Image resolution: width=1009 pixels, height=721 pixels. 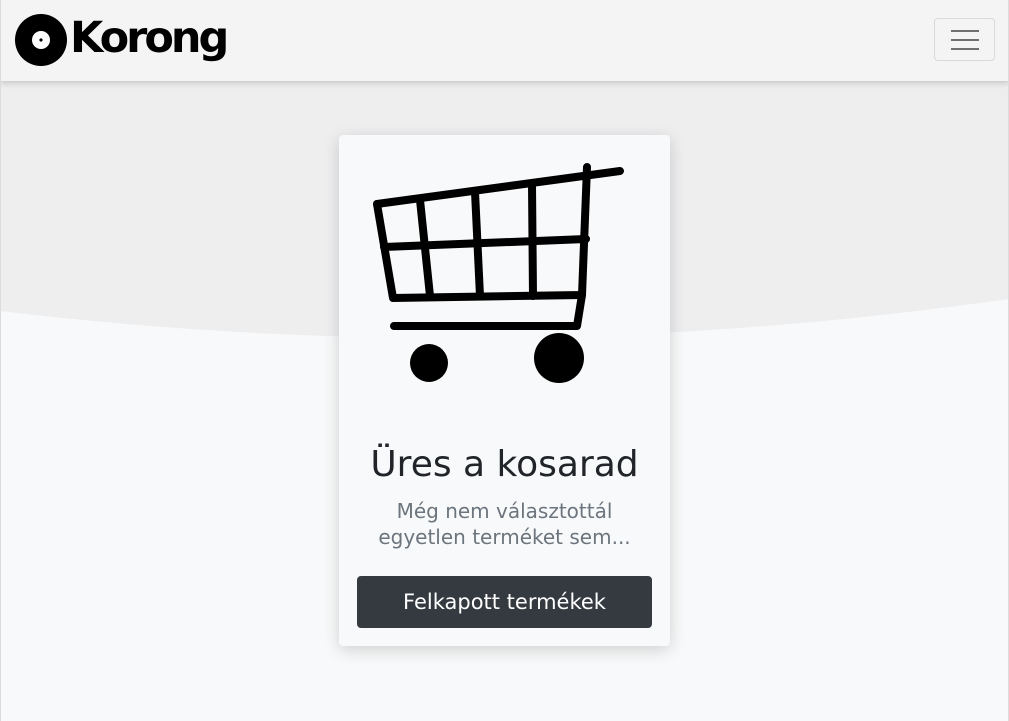 What do you see at coordinates (149, 37) in the screenshot?
I see `brand-name: Korong` at bounding box center [149, 37].